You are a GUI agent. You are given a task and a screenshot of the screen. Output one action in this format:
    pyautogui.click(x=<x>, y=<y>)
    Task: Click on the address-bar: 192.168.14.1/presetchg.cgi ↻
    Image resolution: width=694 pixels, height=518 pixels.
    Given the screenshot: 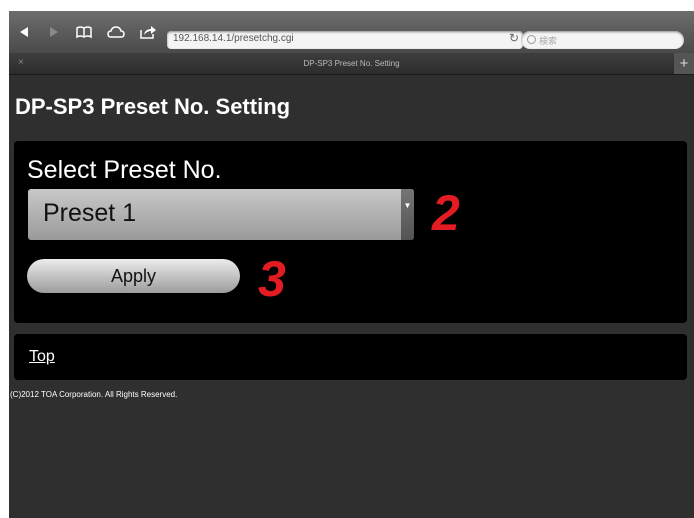 What is the action you would take?
    pyautogui.click(x=345, y=40)
    